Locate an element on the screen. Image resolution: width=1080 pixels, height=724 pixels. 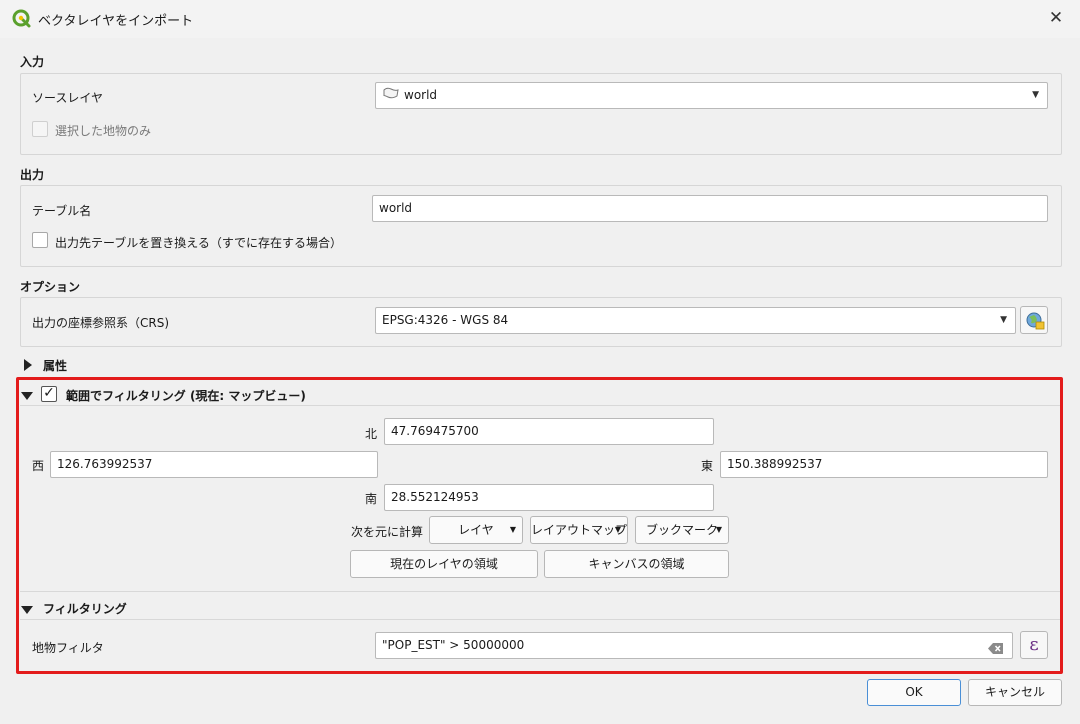
expand-attributes-icon is located at coordinates (28, 365).